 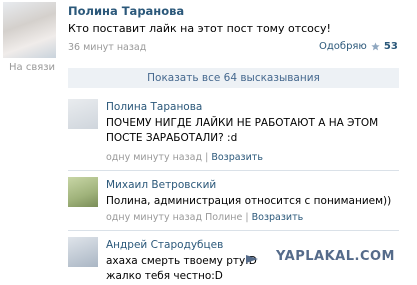 What do you see at coordinates (154, 157) in the screenshot?
I see `comment-time: одну минуту назад` at bounding box center [154, 157].